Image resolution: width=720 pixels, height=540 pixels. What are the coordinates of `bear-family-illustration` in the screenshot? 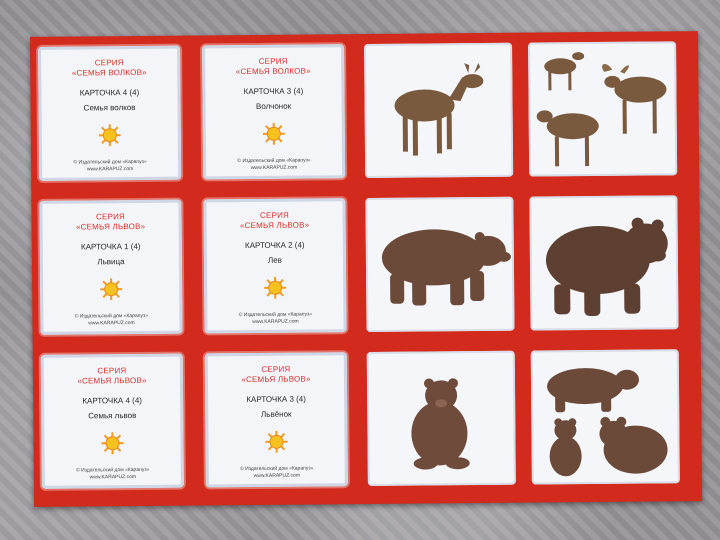 It's located at (607, 422).